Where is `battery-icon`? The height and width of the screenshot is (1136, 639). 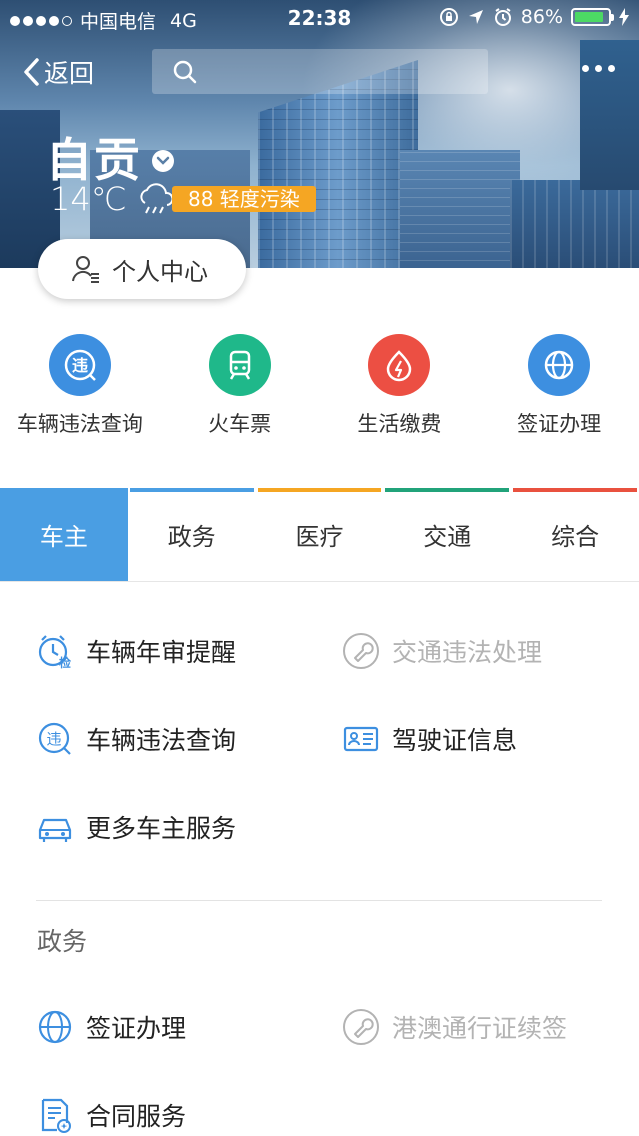
battery-icon is located at coordinates (592, 17).